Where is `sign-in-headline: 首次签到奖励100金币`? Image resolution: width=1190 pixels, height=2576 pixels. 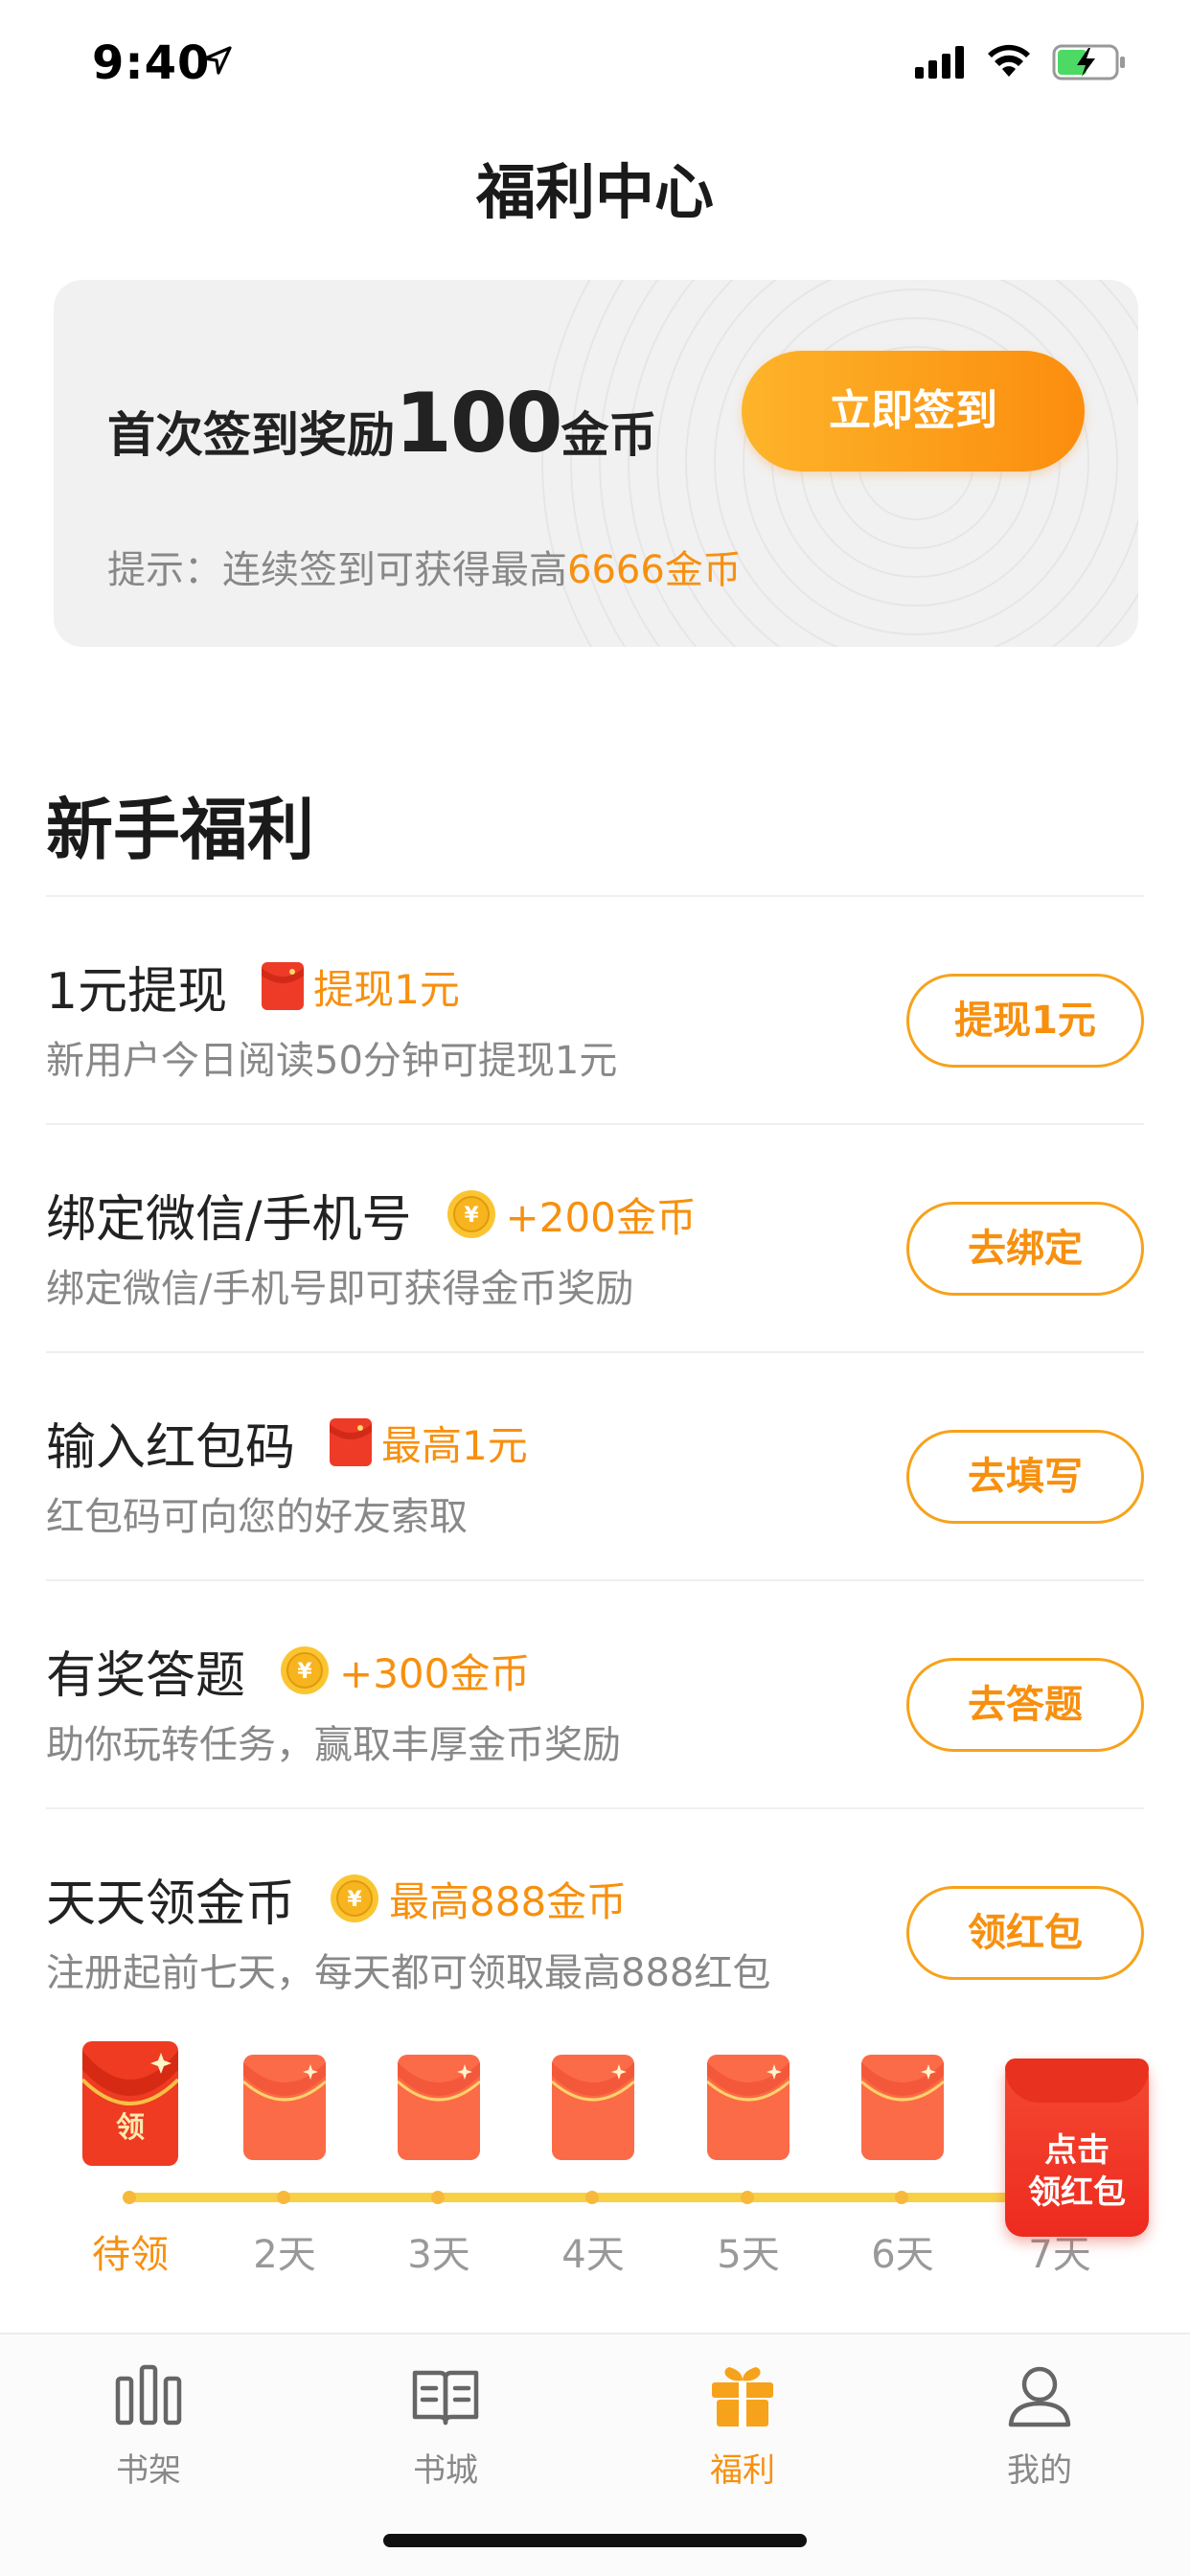
sign-in-headline: 首次签到奖励100金币 is located at coordinates (382, 424).